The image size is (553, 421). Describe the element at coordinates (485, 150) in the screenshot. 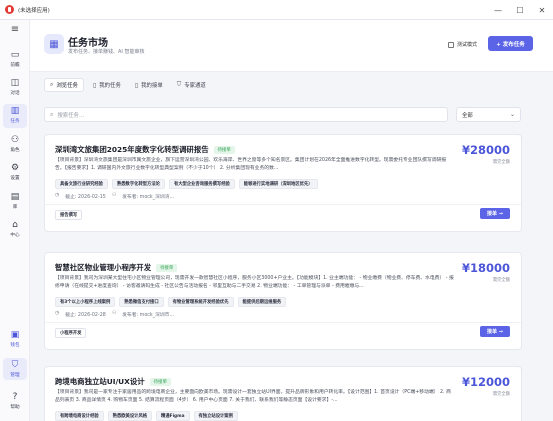

I see `task-price: ¥28000` at that location.